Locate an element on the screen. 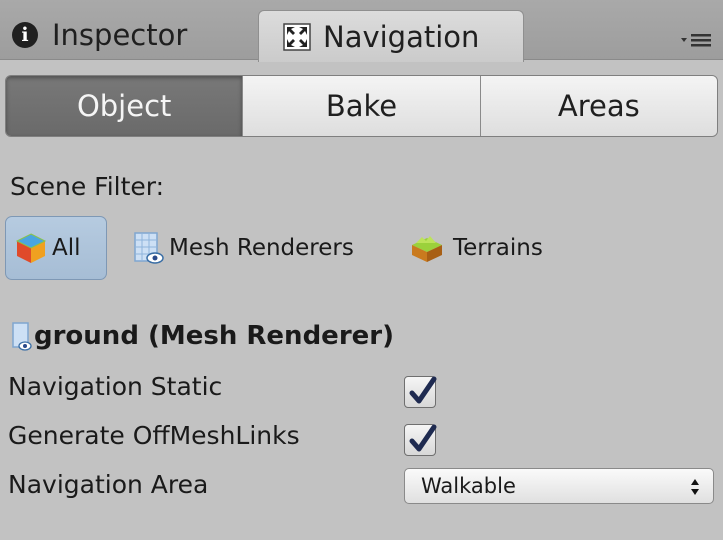 The width and height of the screenshot is (723, 540). panel-menu-icon is located at coordinates (696, 40).